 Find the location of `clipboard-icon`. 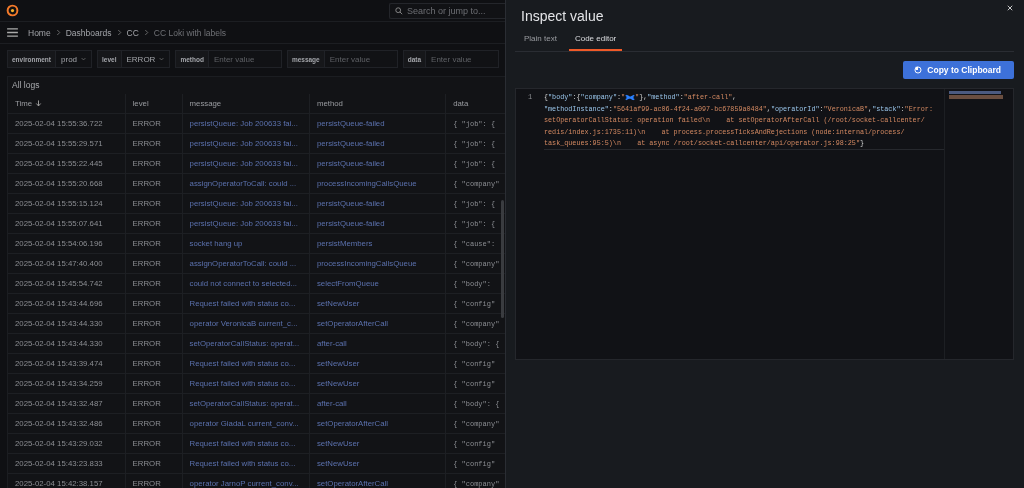

clipboard-icon is located at coordinates (918, 70).